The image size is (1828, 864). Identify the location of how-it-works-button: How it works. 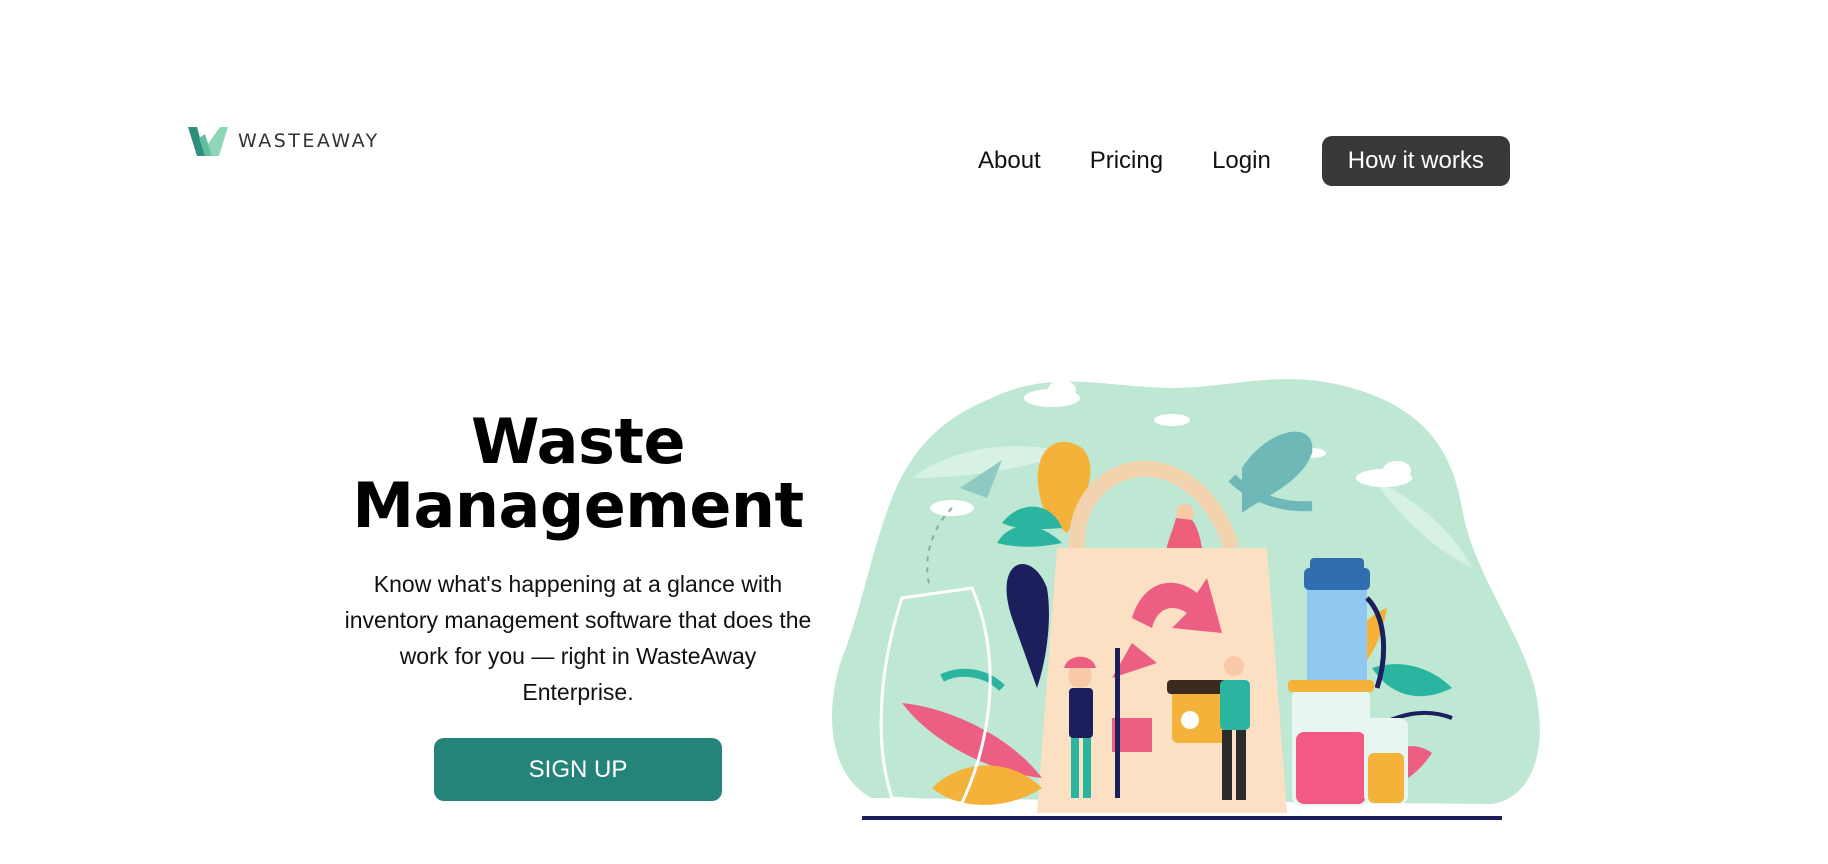
(1415, 161).